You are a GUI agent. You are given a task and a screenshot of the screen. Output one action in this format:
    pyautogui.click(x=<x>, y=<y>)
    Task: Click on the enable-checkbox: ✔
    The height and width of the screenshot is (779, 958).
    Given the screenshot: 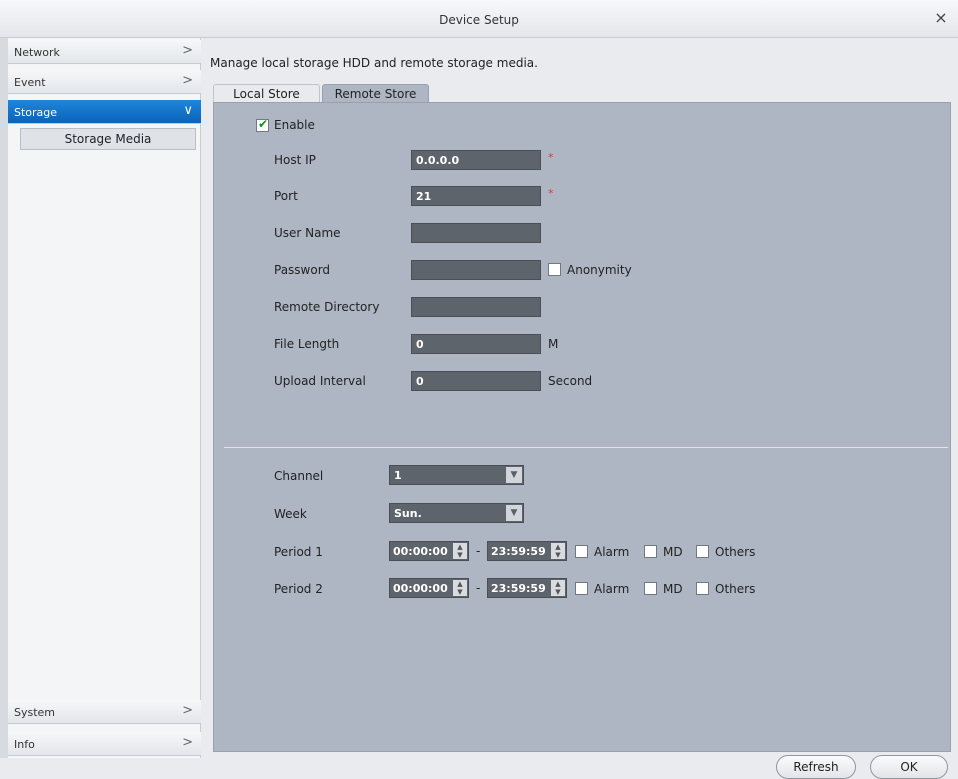 What is the action you would take?
    pyautogui.click(x=262, y=124)
    